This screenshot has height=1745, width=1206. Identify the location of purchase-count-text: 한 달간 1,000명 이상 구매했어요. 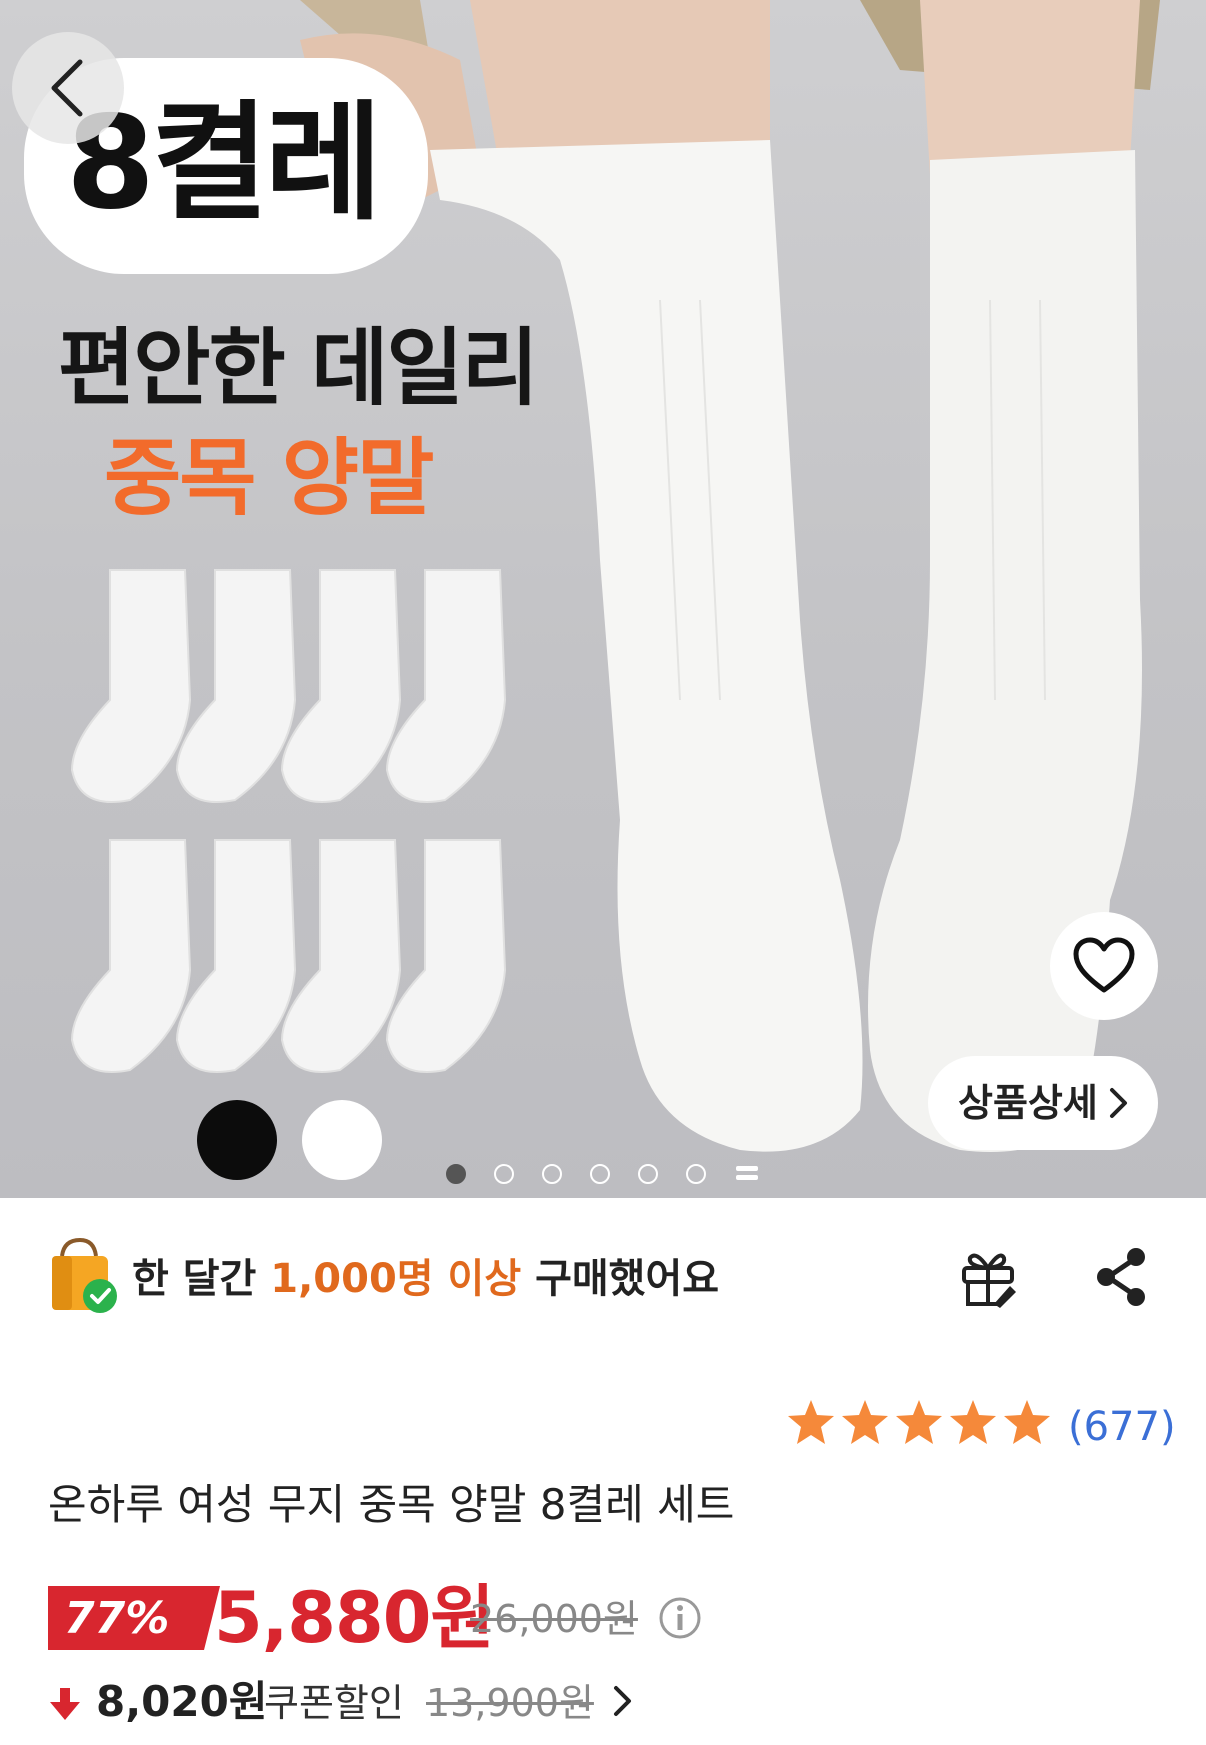
(426, 1279).